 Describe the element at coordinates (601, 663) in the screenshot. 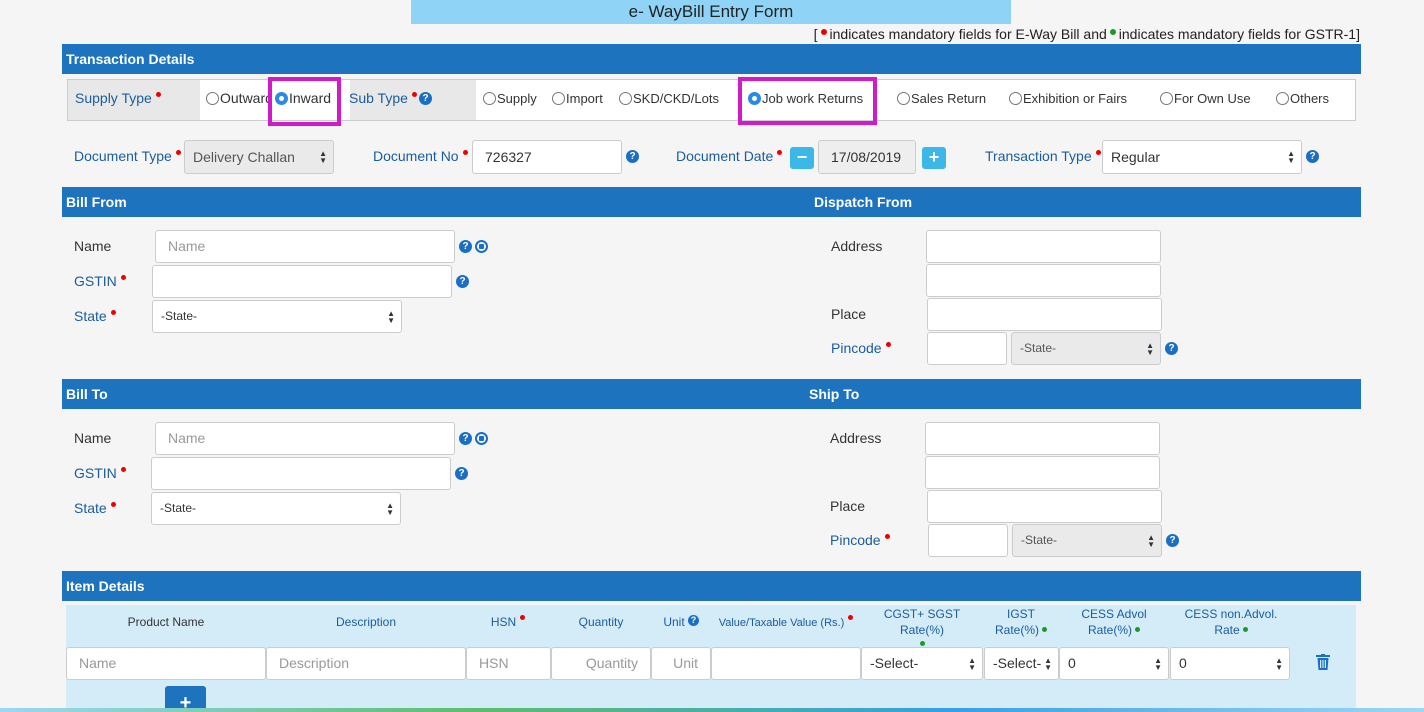

I see `quantity-input: Quantity` at that location.